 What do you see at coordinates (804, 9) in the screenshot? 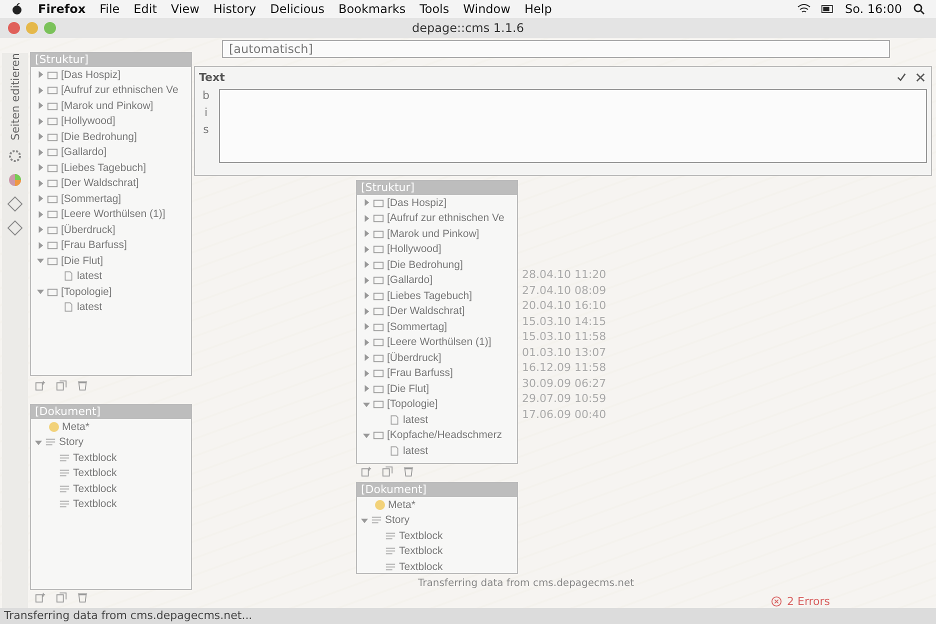
I see `wifi-icon` at bounding box center [804, 9].